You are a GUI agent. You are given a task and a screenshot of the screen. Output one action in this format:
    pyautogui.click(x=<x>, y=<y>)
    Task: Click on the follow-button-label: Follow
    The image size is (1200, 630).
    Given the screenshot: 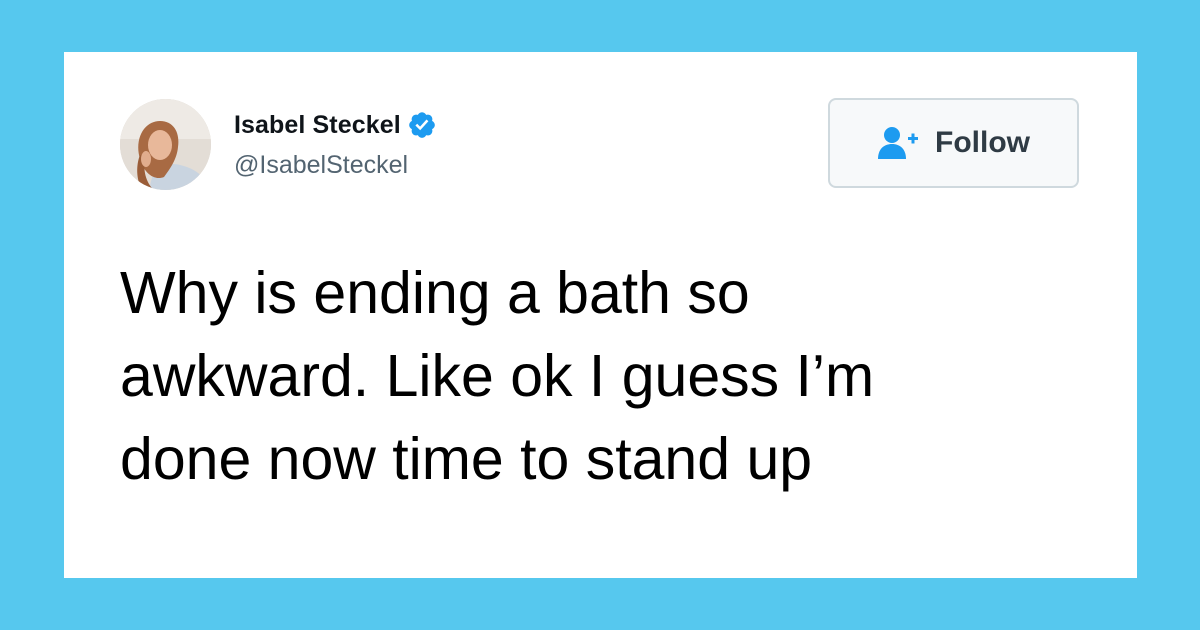 What is the action you would take?
    pyautogui.click(x=982, y=142)
    